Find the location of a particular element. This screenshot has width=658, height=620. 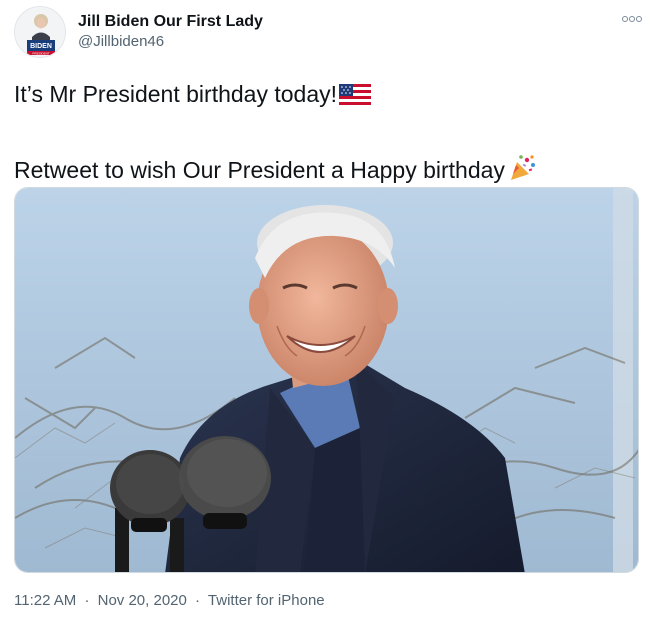

author-names: Jill Biden Our First Lady @Jillbiden46 is located at coordinates (170, 32).